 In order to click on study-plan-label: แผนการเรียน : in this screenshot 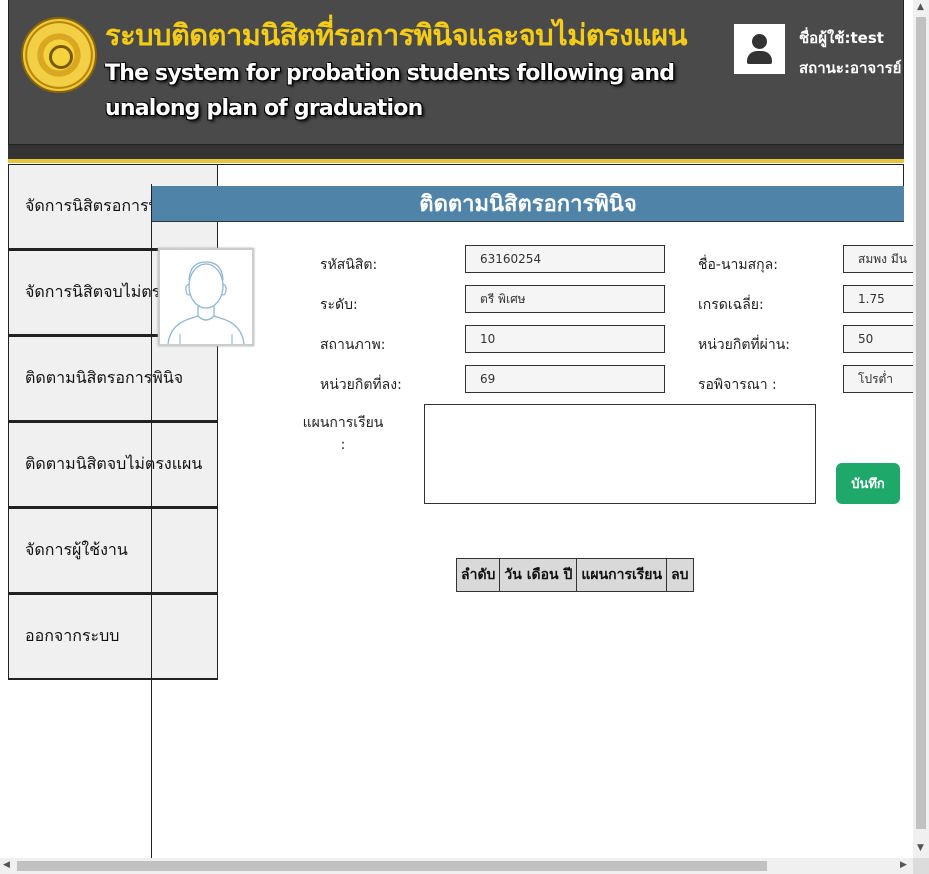, I will do `click(343, 434)`.